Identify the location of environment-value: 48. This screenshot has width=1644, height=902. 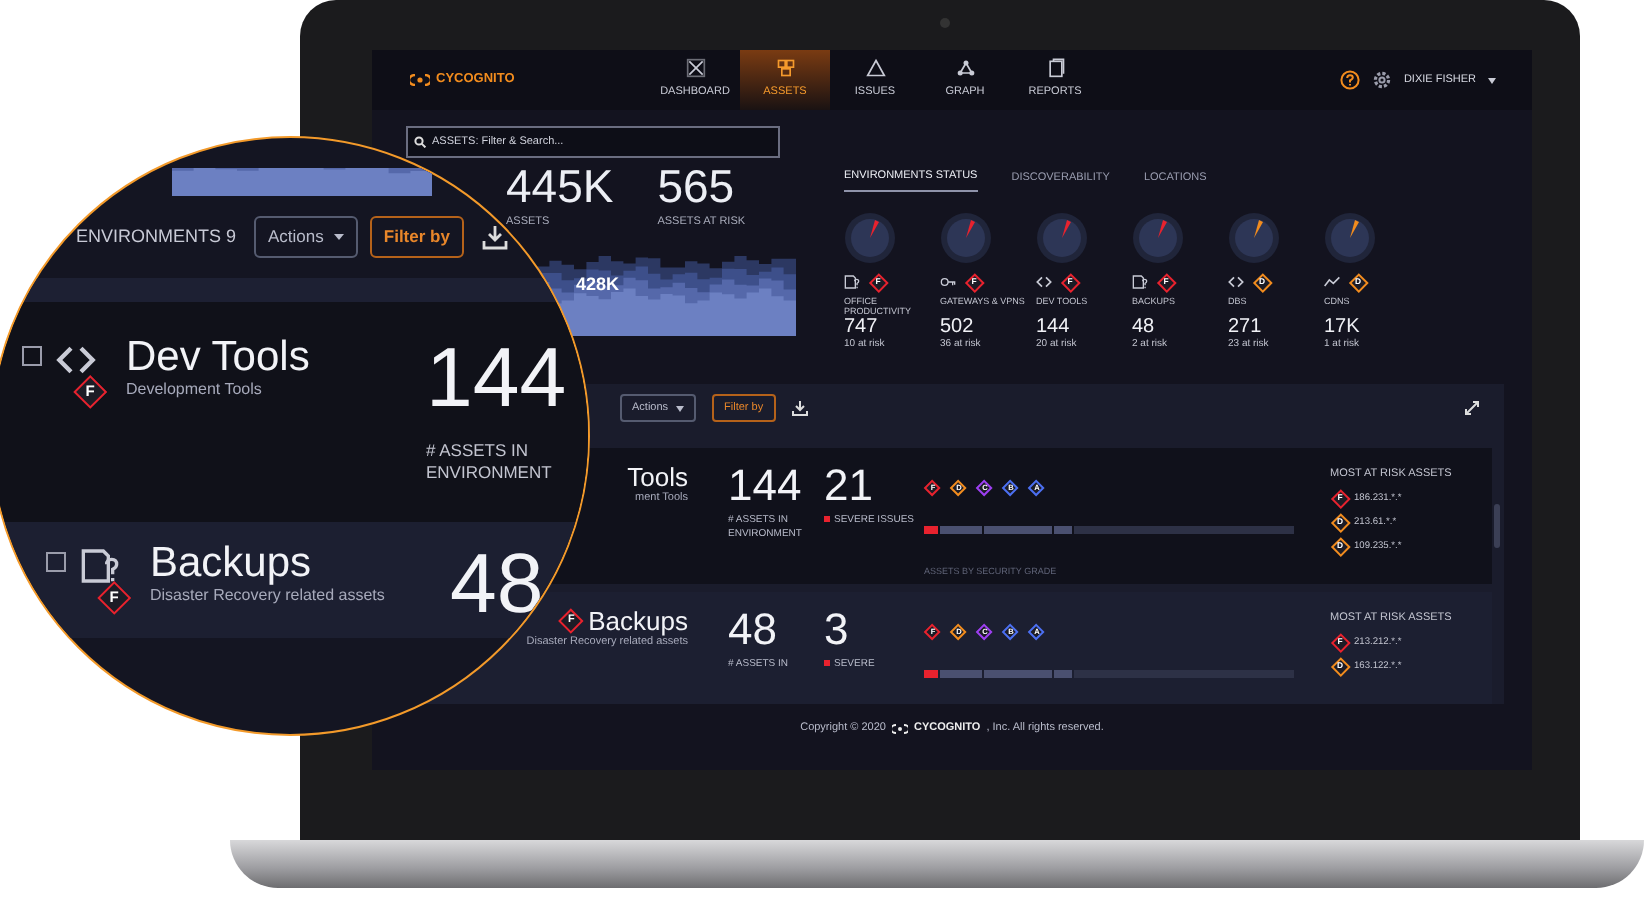
(1143, 328).